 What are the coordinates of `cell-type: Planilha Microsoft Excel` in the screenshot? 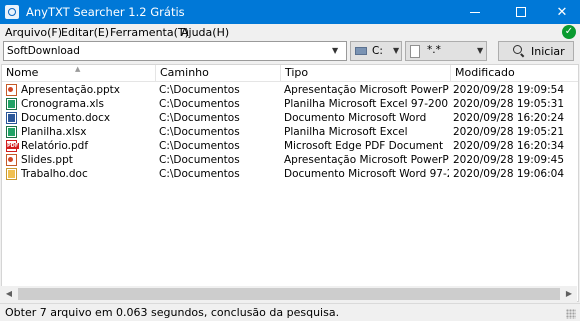 It's located at (346, 132).